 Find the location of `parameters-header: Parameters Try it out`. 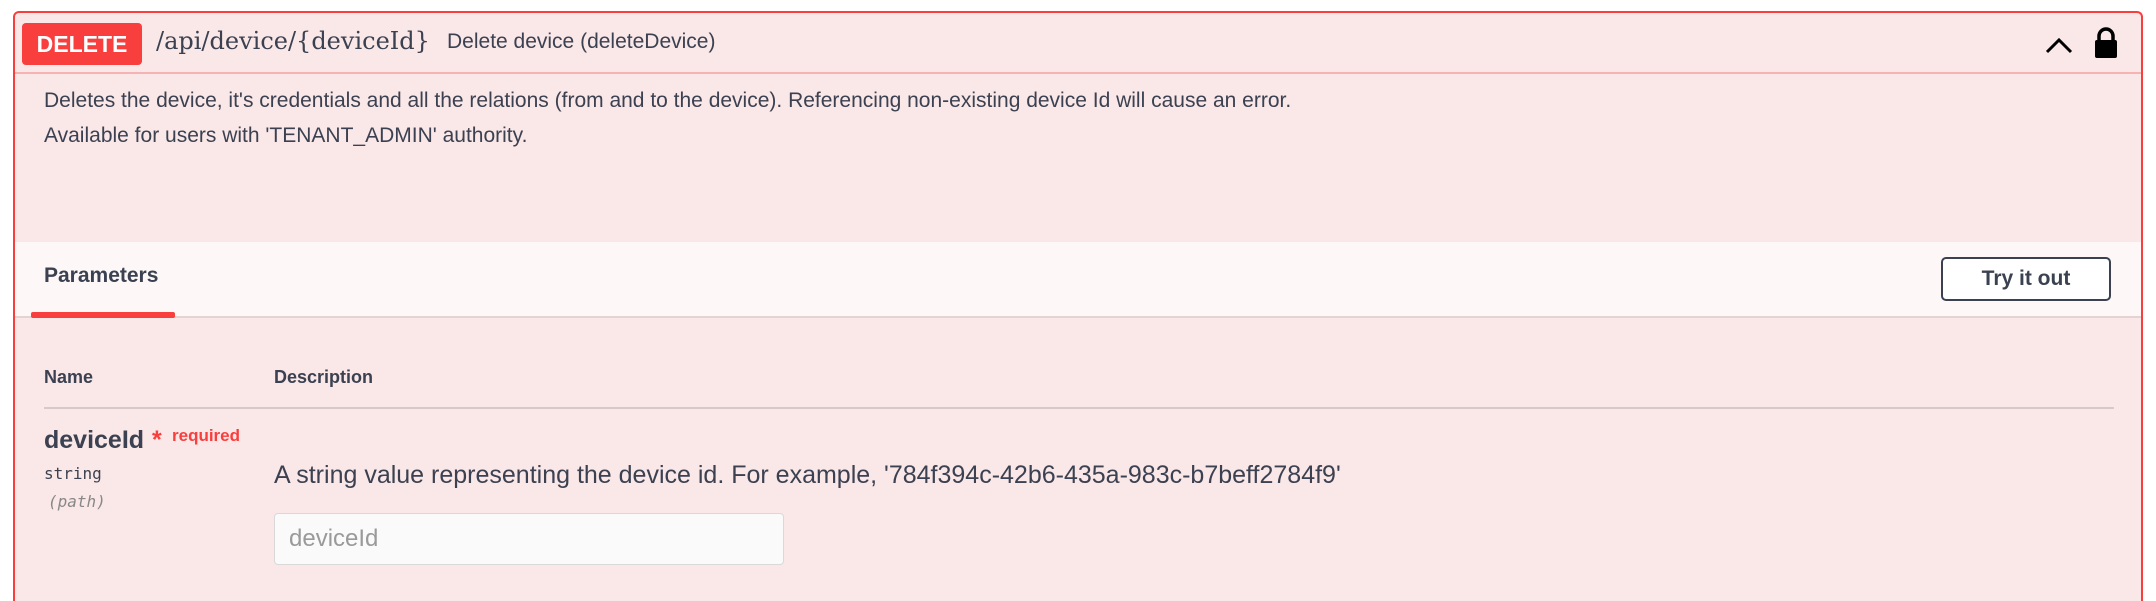

parameters-header: Parameters Try it out is located at coordinates (1078, 280).